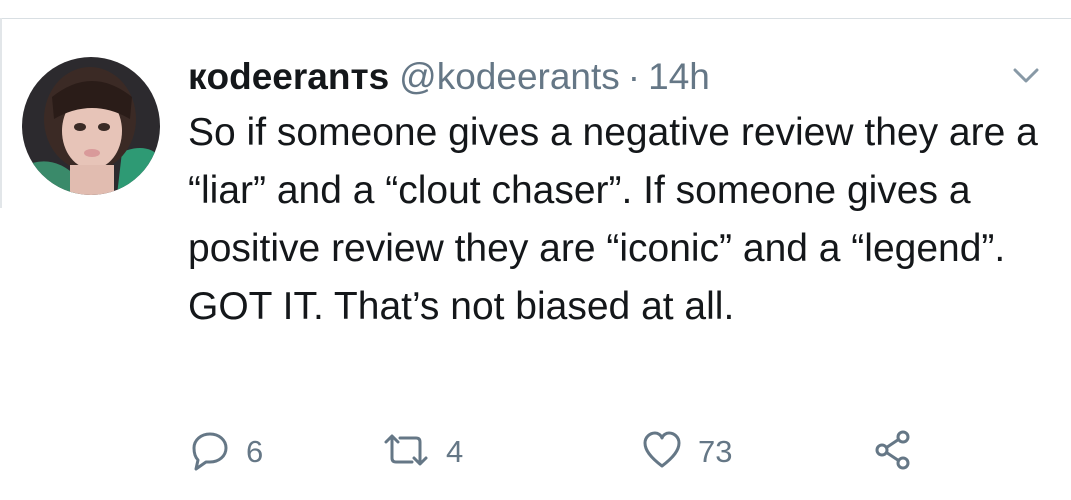  Describe the element at coordinates (509, 77) in the screenshot. I see `user-handle: @kodeerants` at that location.